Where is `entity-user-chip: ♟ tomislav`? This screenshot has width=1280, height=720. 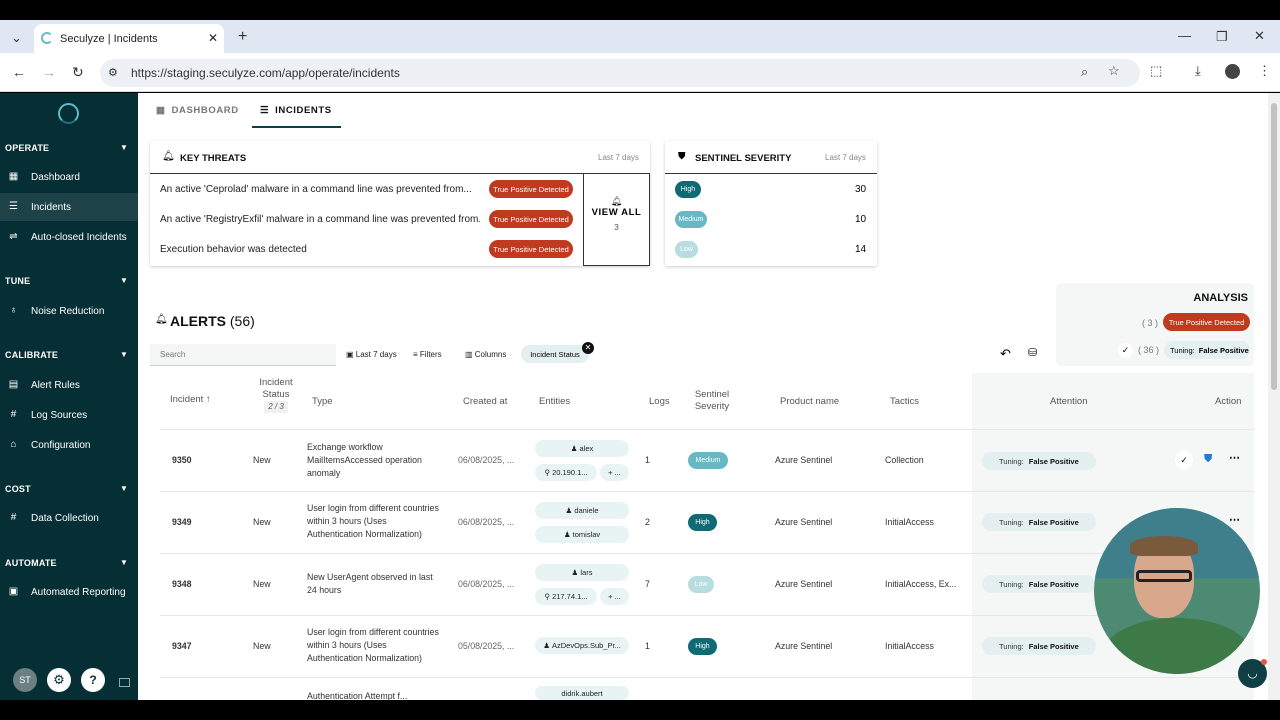 entity-user-chip: ♟ tomislav is located at coordinates (582, 534).